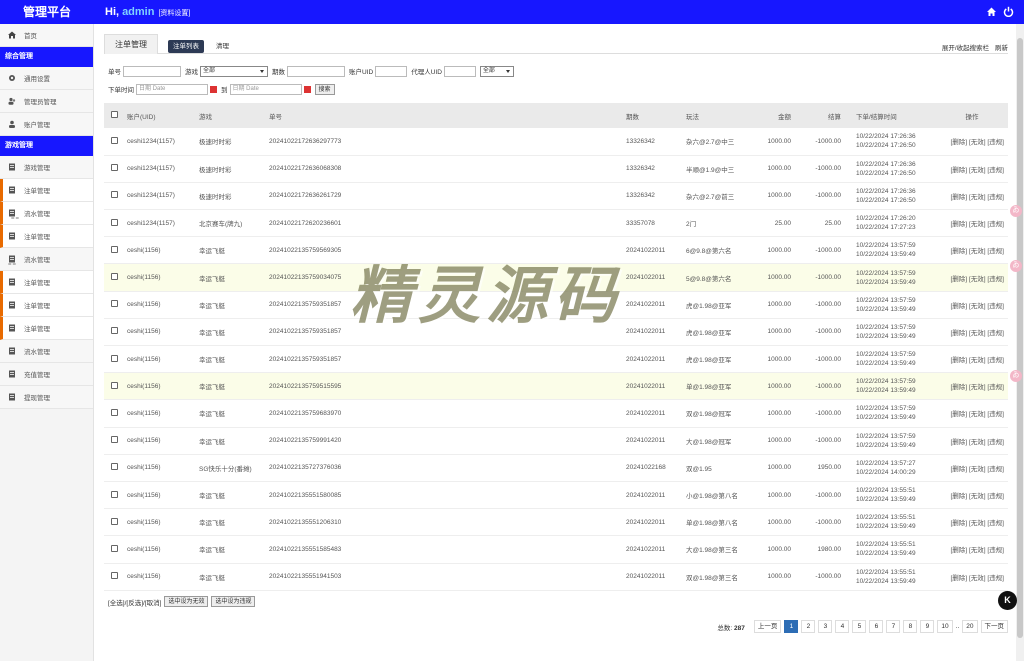 The height and width of the screenshot is (661, 1024). What do you see at coordinates (46, 213) in the screenshot?
I see `sidebar-item-game-2: 流水管理 ==` at bounding box center [46, 213].